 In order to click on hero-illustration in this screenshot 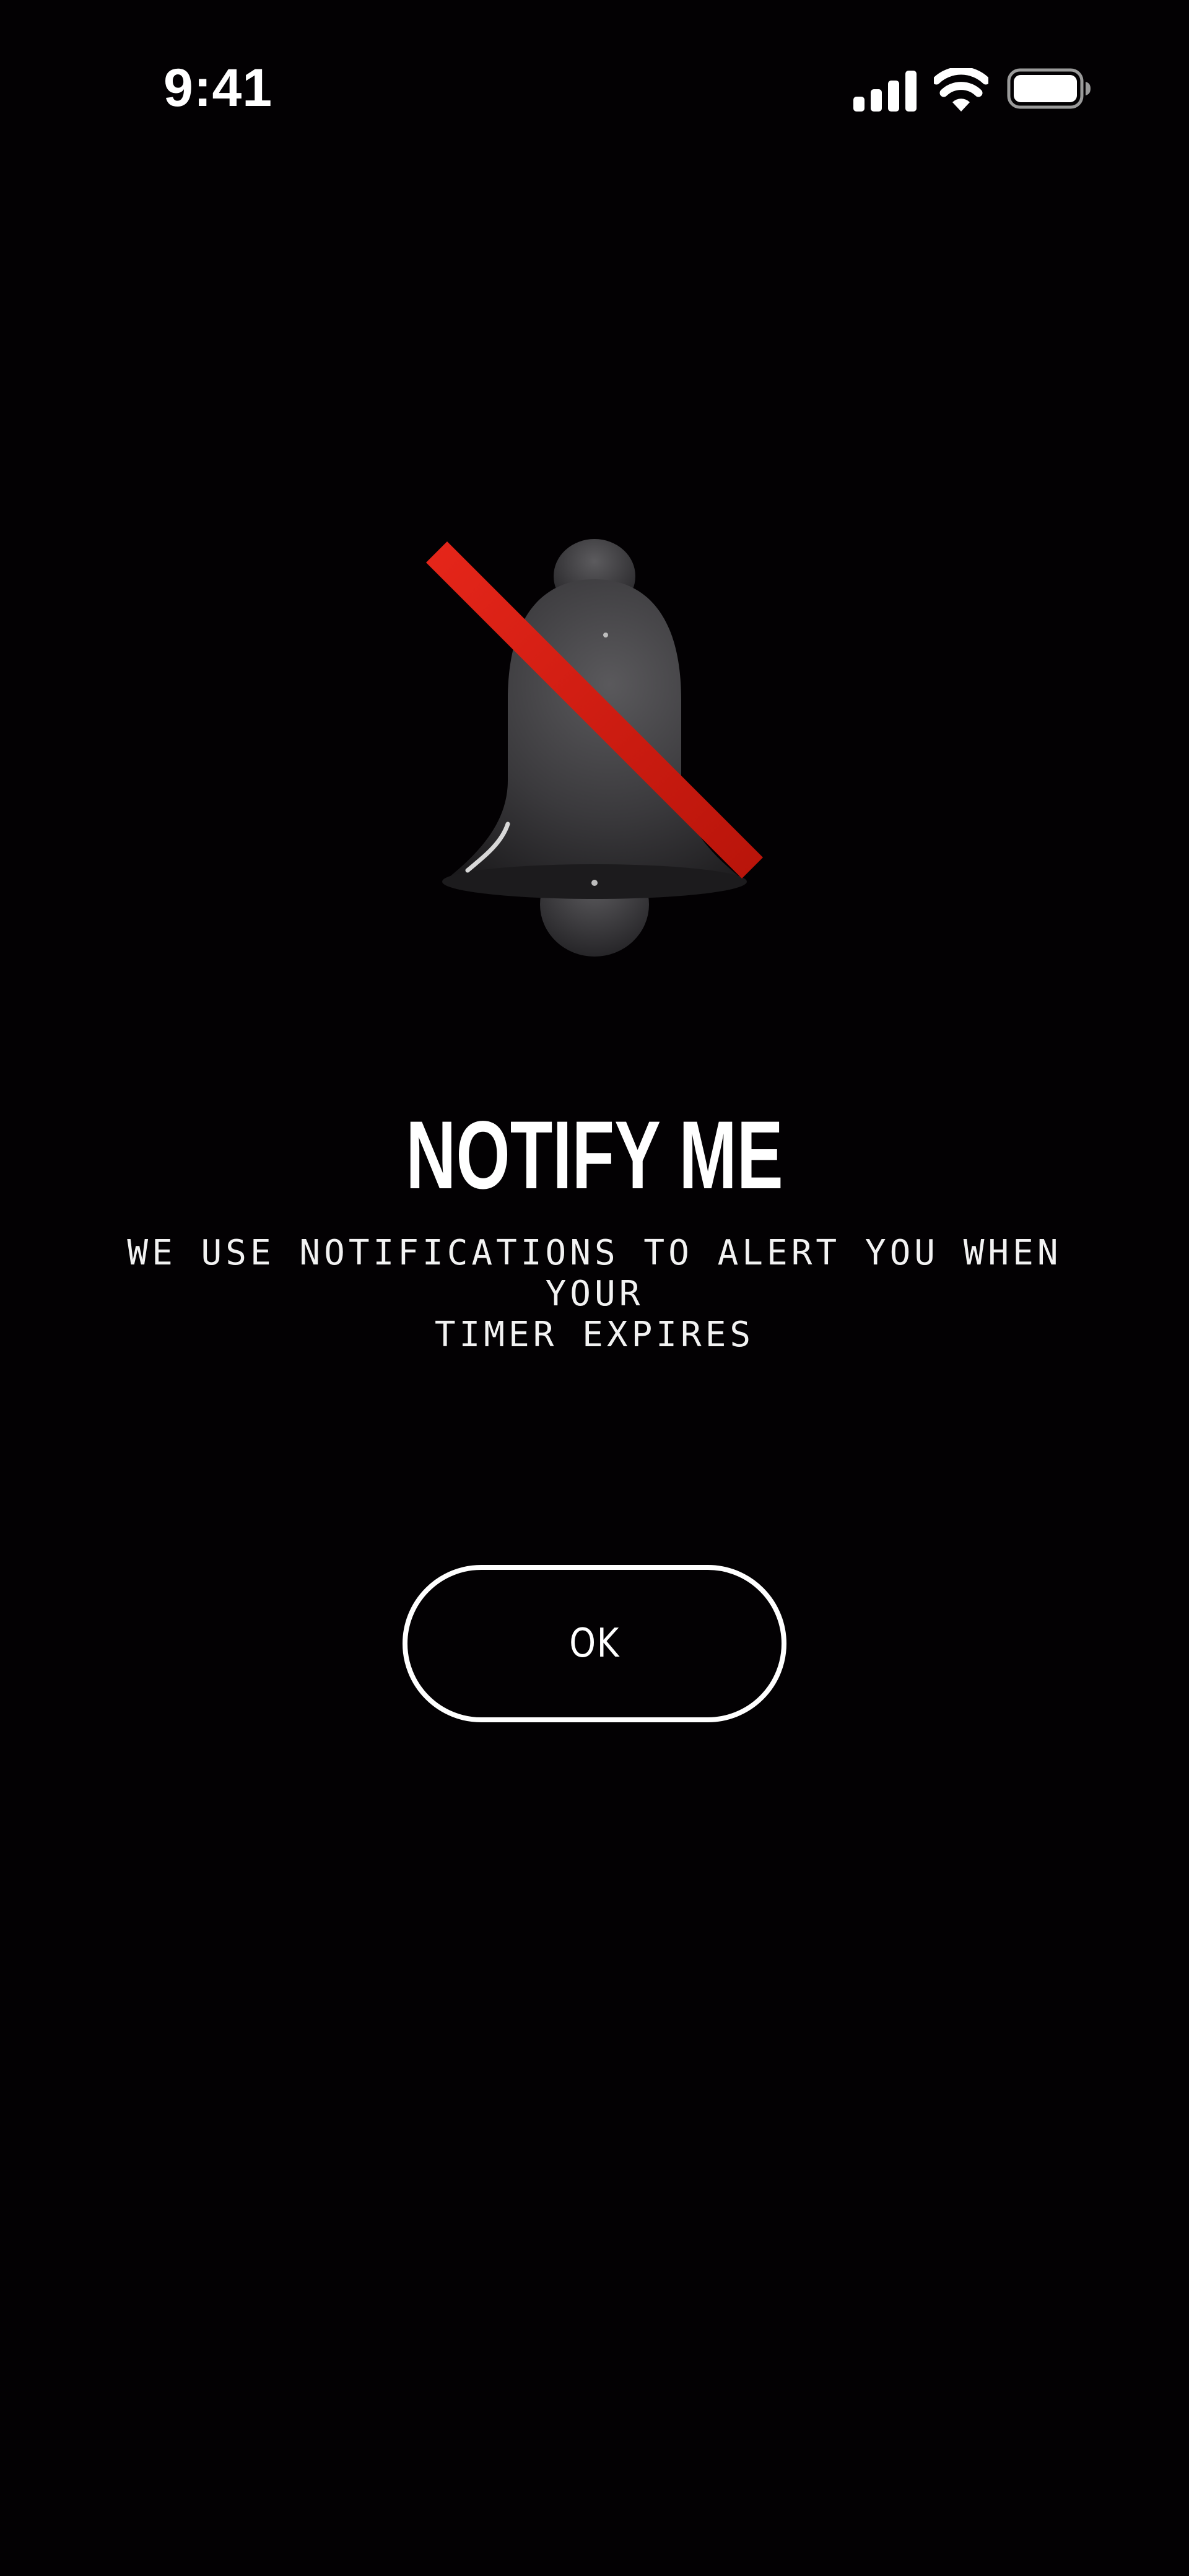, I will do `click(594, 749)`.